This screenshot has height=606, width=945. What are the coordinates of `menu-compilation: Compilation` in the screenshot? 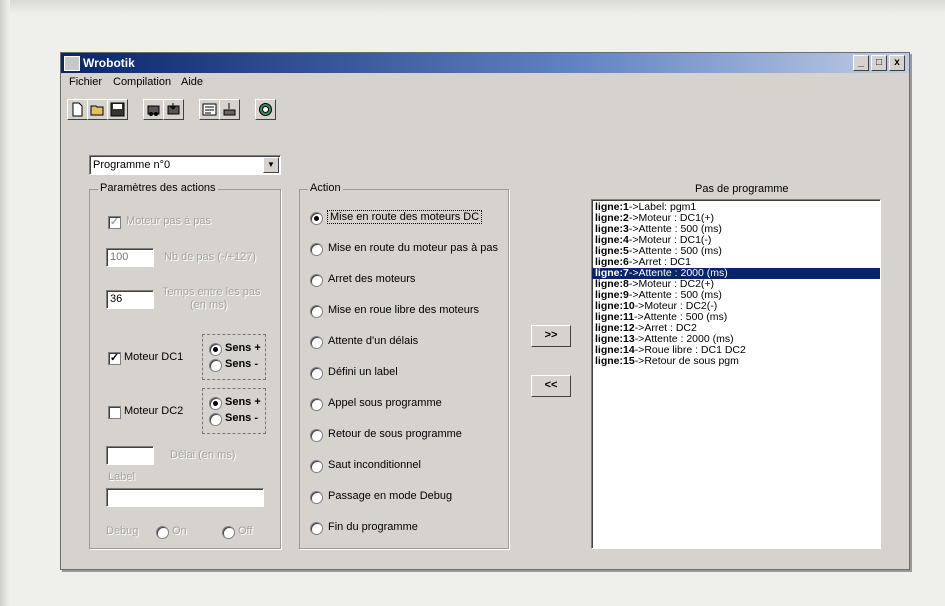 It's located at (142, 82).